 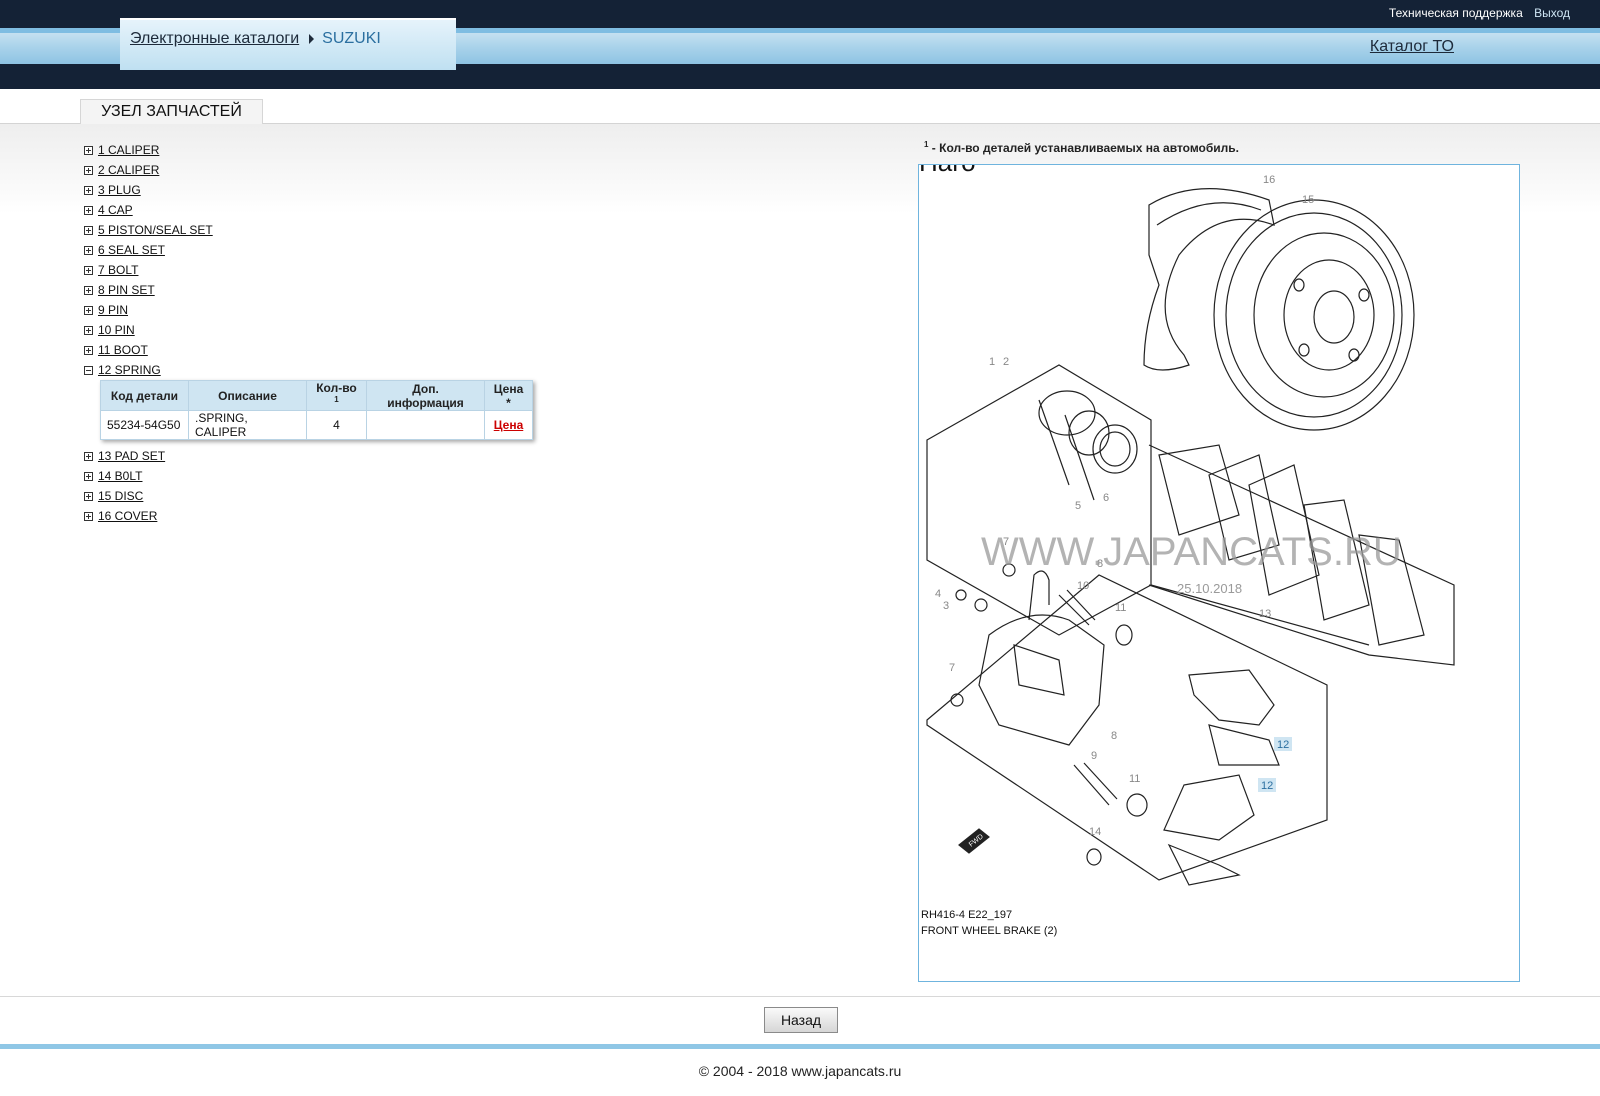 I want to click on support-link: Техническая поддержка, so click(x=1456, y=13).